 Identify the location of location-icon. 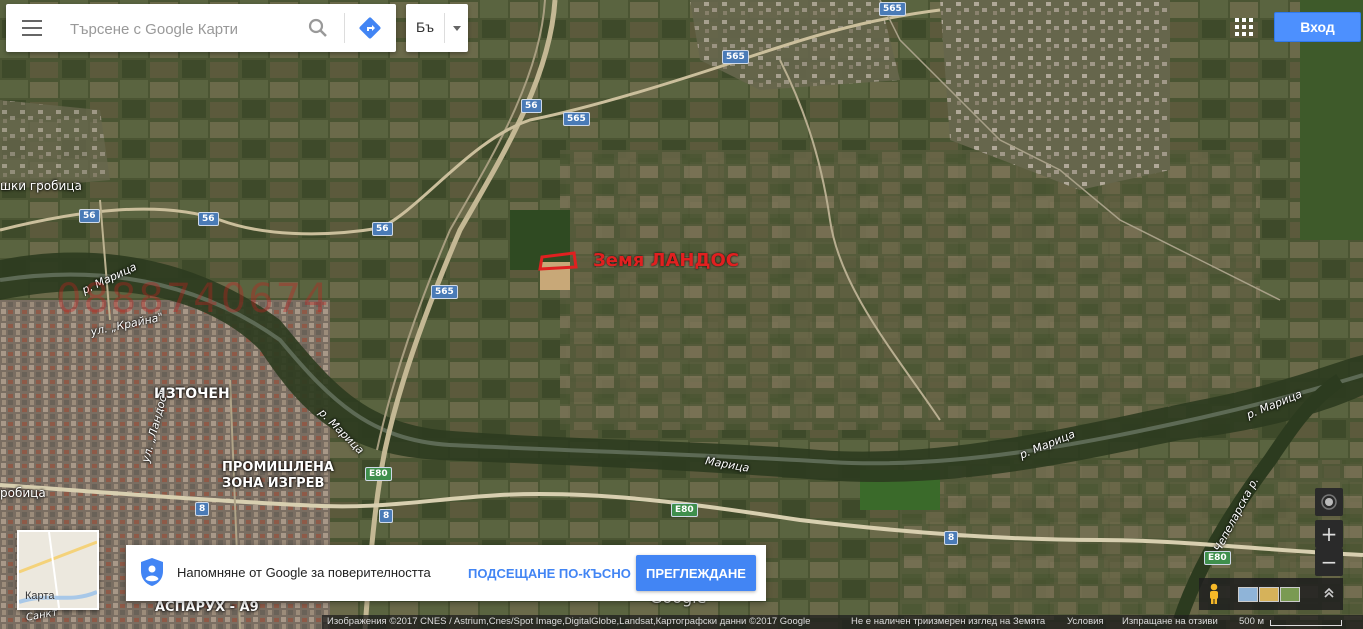
(1329, 502).